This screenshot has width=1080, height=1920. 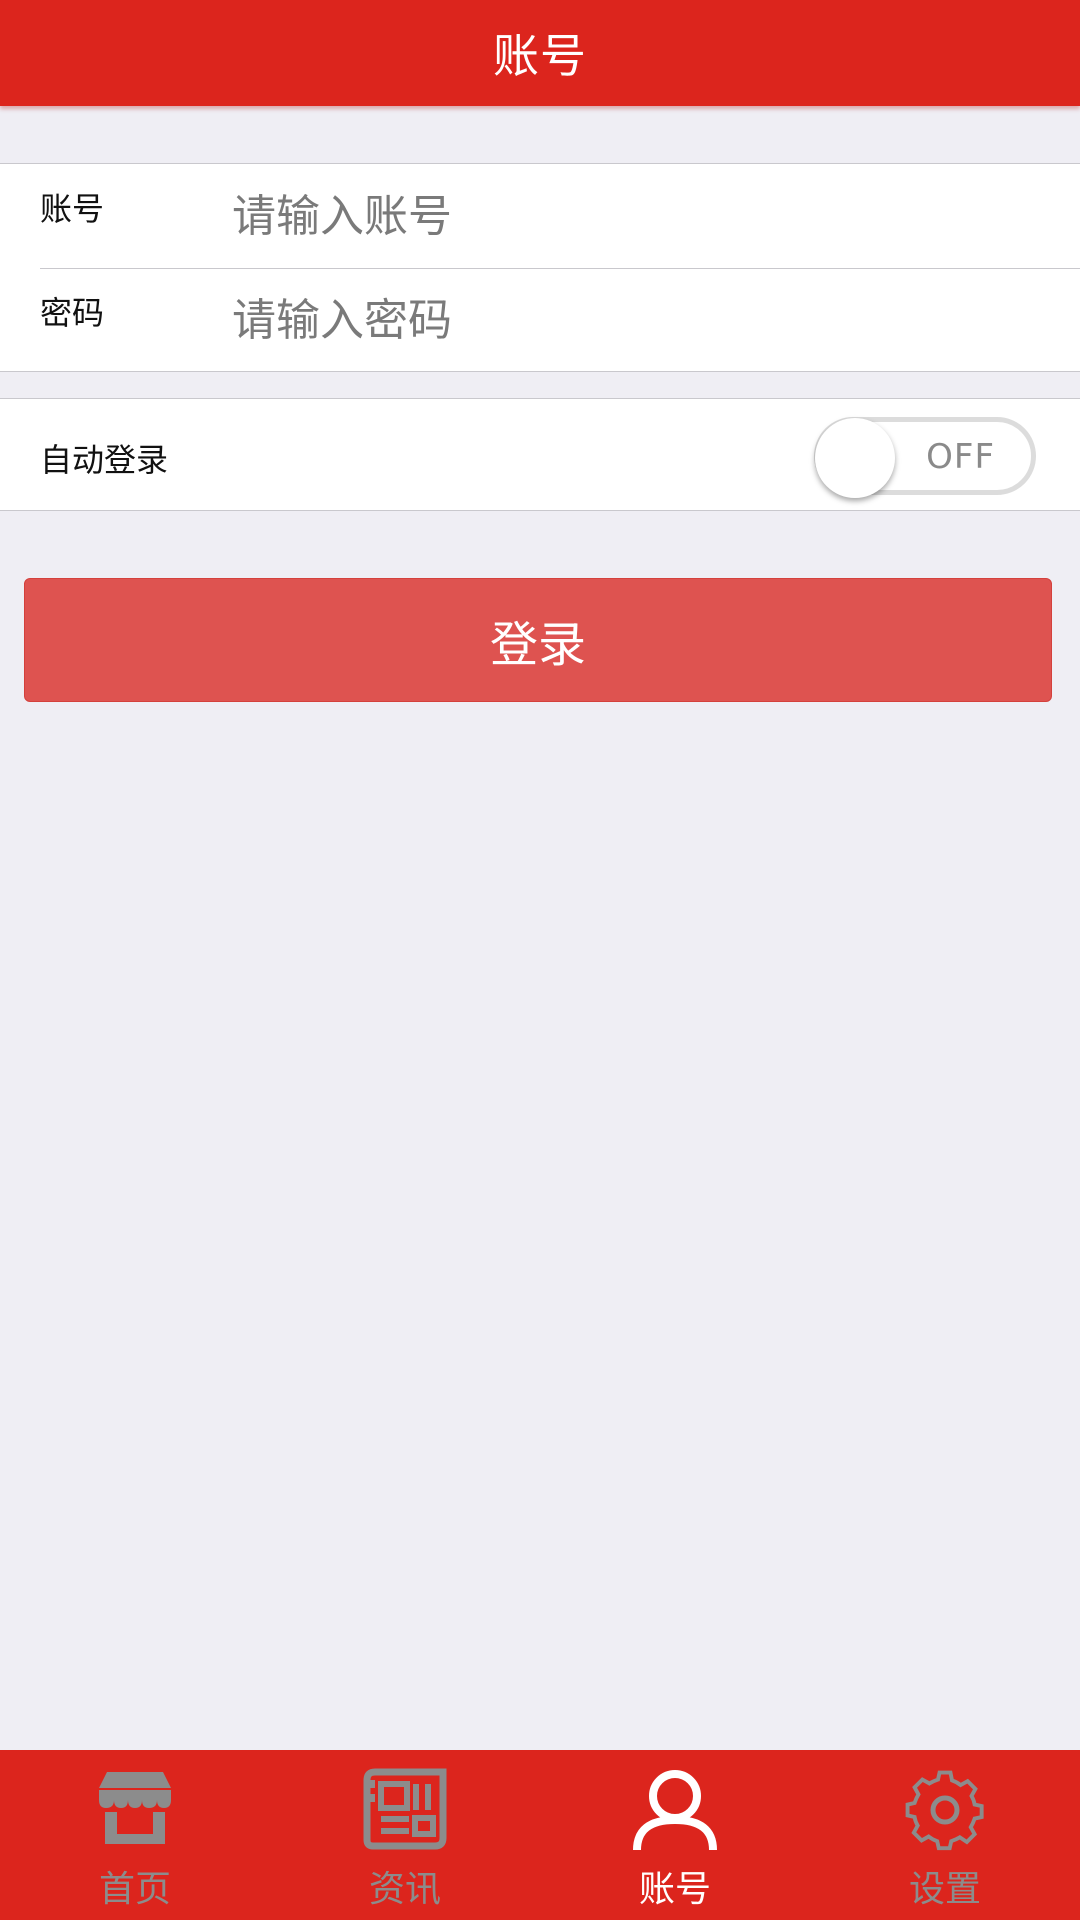 I want to click on tab-label-home: 首页, so click(x=134, y=1889).